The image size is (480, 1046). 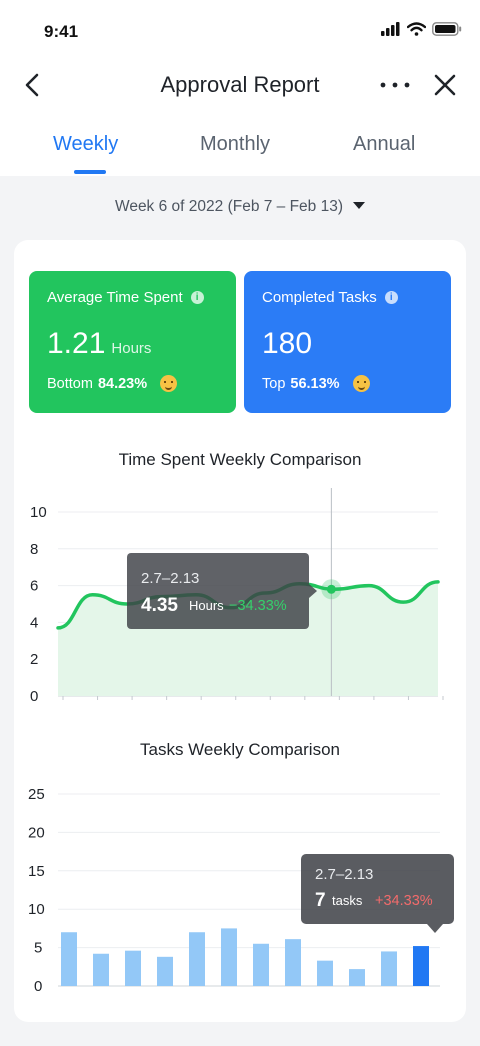 I want to click on kpi-completed-tasks: Completed Tasks i 180 Top 56.13%, so click(x=347, y=342).